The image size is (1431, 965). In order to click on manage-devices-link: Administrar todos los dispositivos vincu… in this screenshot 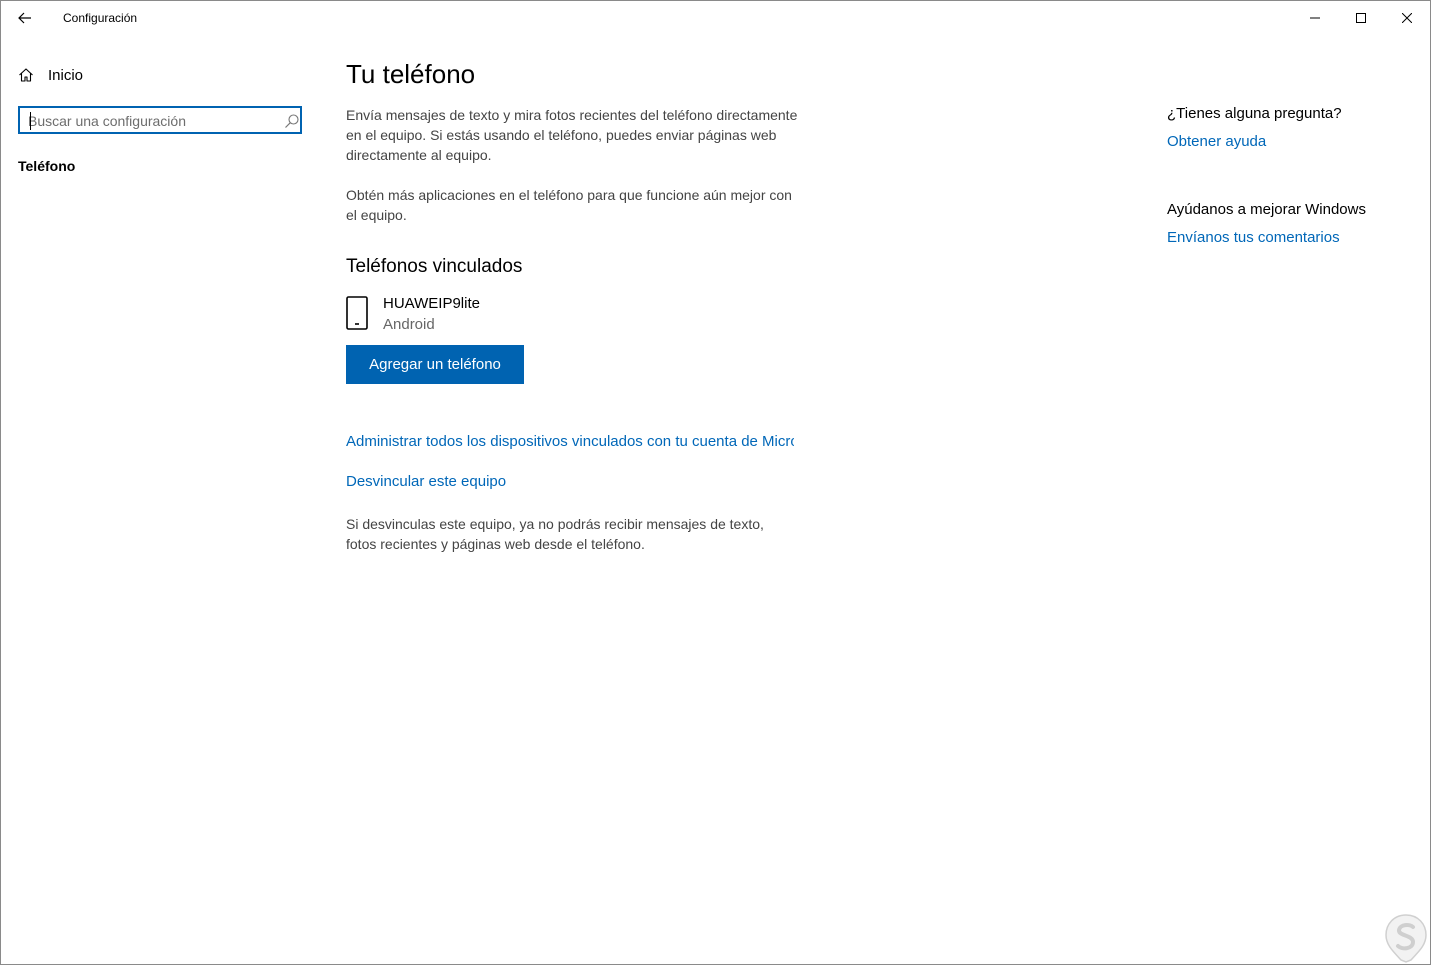, I will do `click(570, 441)`.